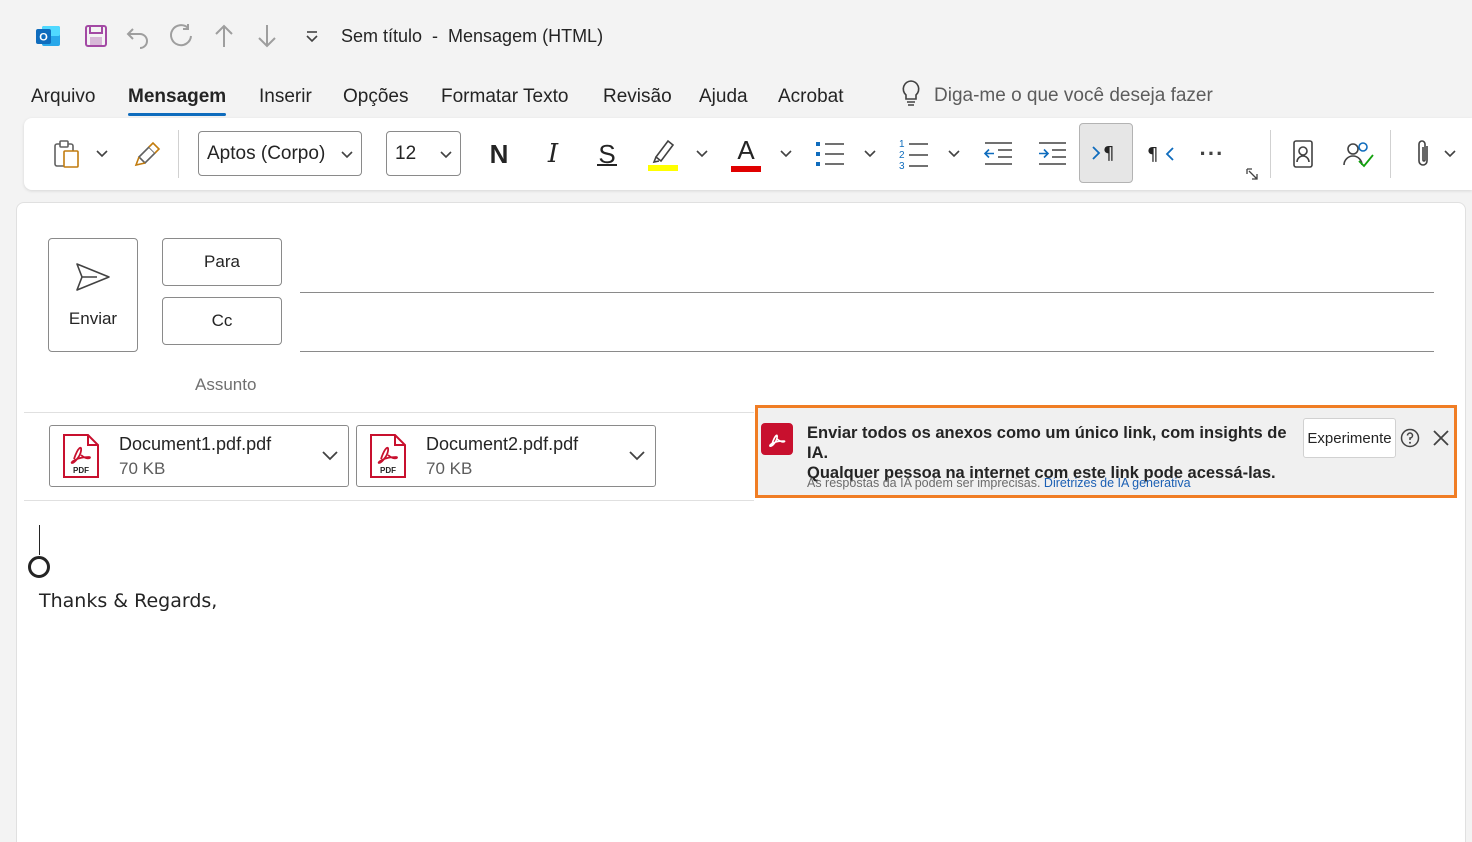  What do you see at coordinates (63, 97) in the screenshot?
I see `tab-arquivo: Arquivo` at bounding box center [63, 97].